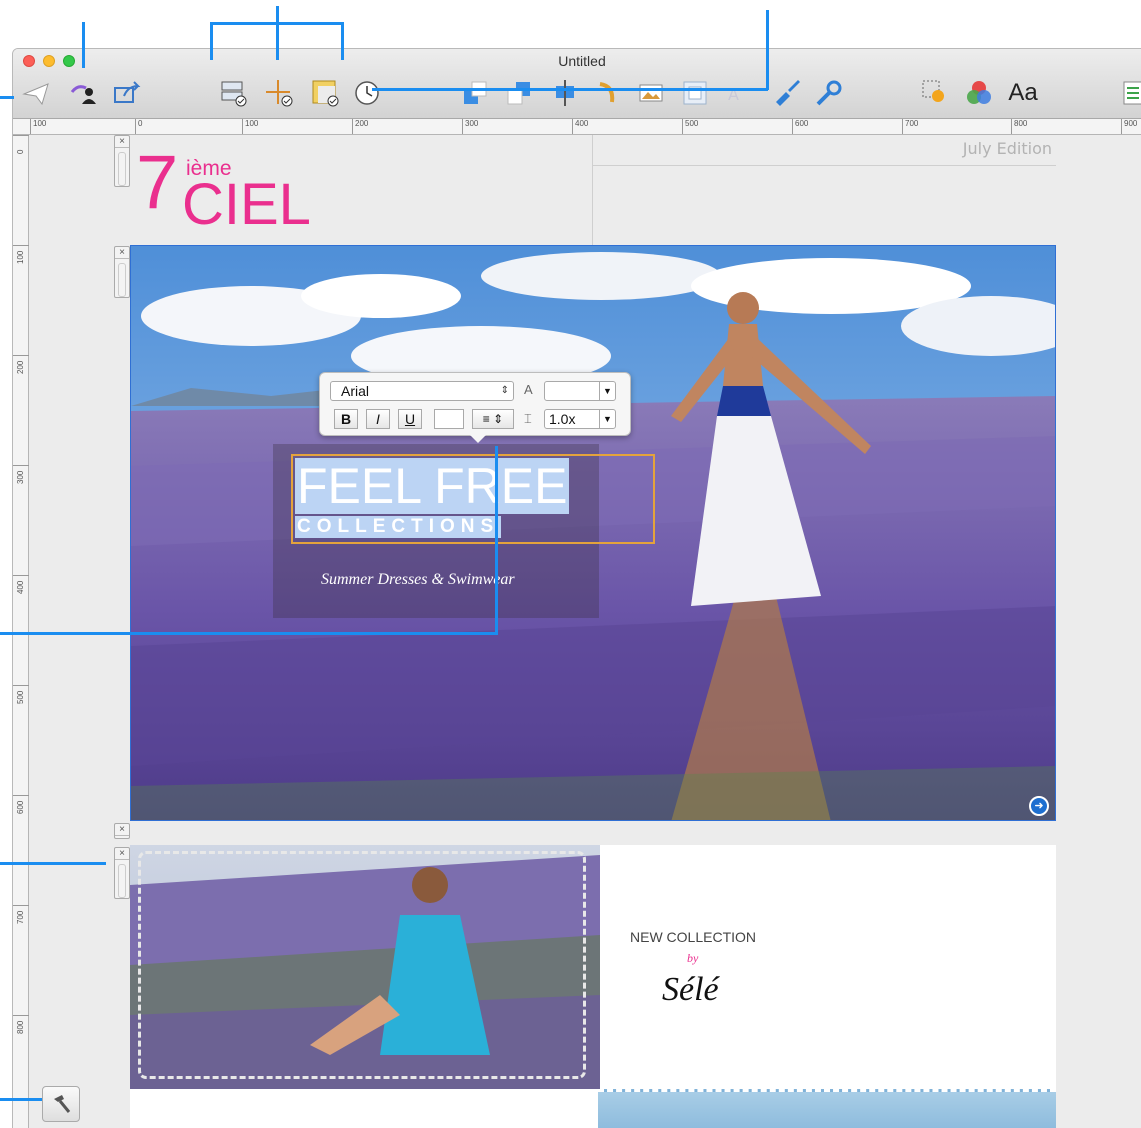  What do you see at coordinates (378, 419) in the screenshot?
I see `italic-button: I` at bounding box center [378, 419].